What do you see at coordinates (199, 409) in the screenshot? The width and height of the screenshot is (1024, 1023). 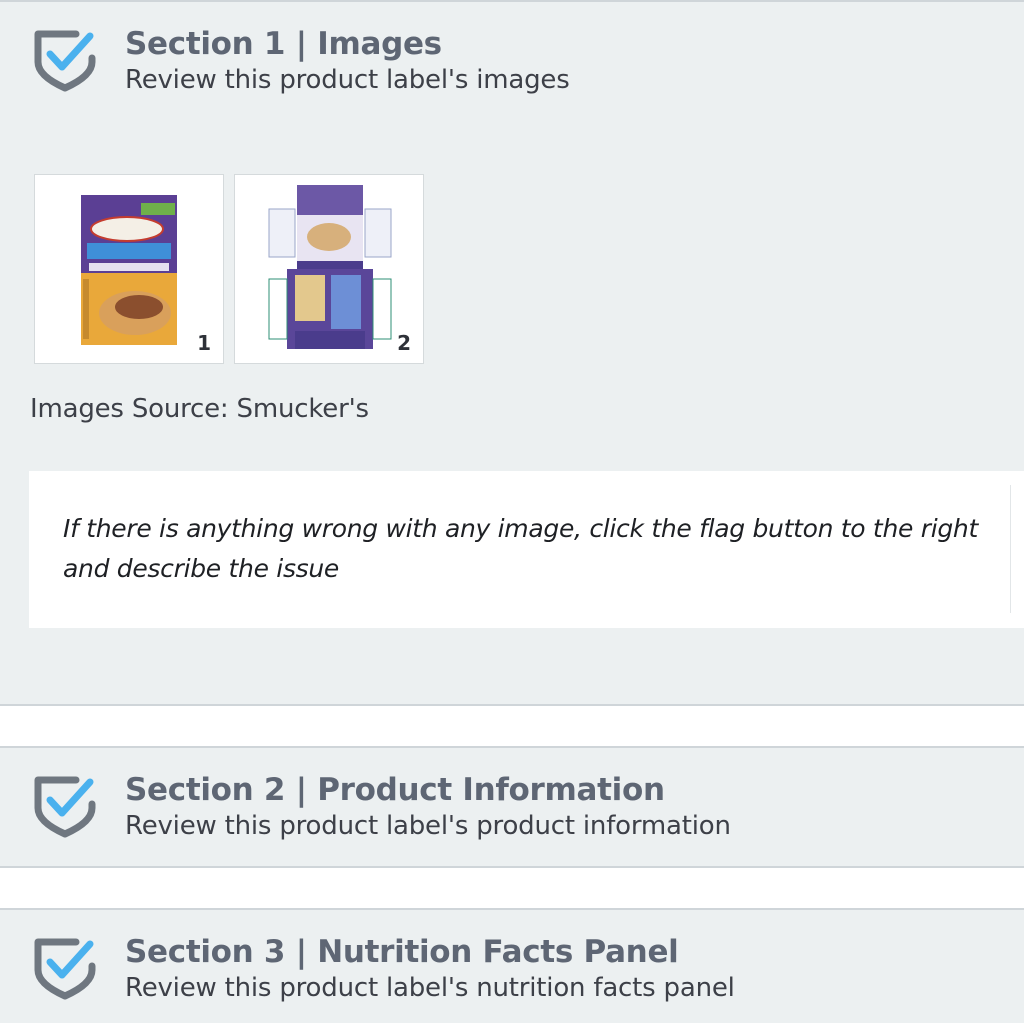 I see `images-source: Images Source: Smucker's` at bounding box center [199, 409].